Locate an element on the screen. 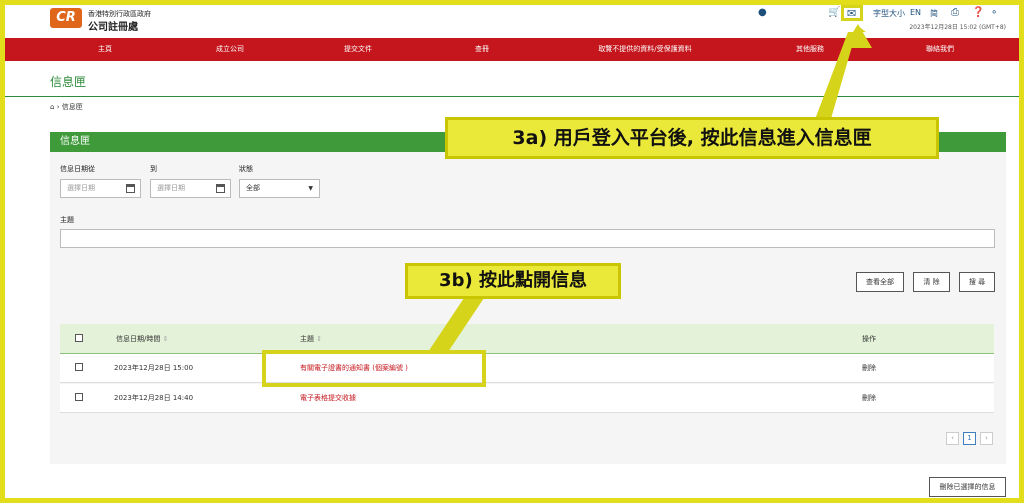 The height and width of the screenshot is (503, 1024). callout-3a: 3a) 用戶登入平台後, 按此信息進入信息匣 is located at coordinates (692, 138).